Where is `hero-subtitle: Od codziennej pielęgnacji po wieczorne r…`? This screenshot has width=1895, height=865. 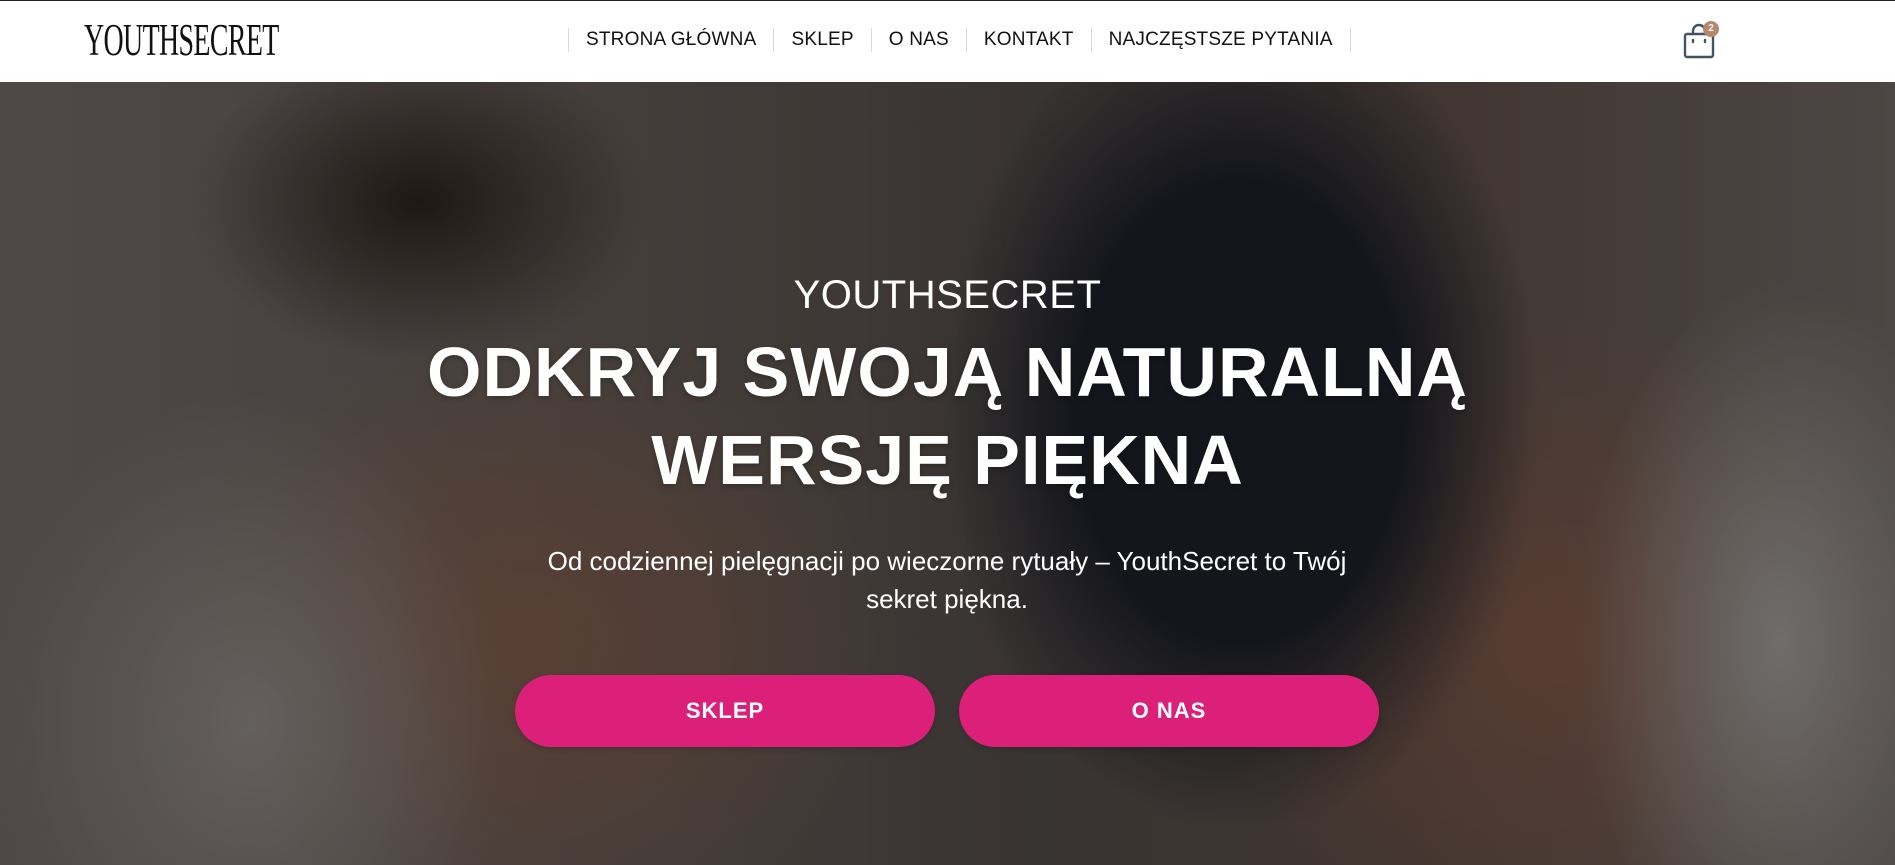
hero-subtitle: Od codziennej pielęgnacji po wieczorne r… is located at coordinates (947, 580).